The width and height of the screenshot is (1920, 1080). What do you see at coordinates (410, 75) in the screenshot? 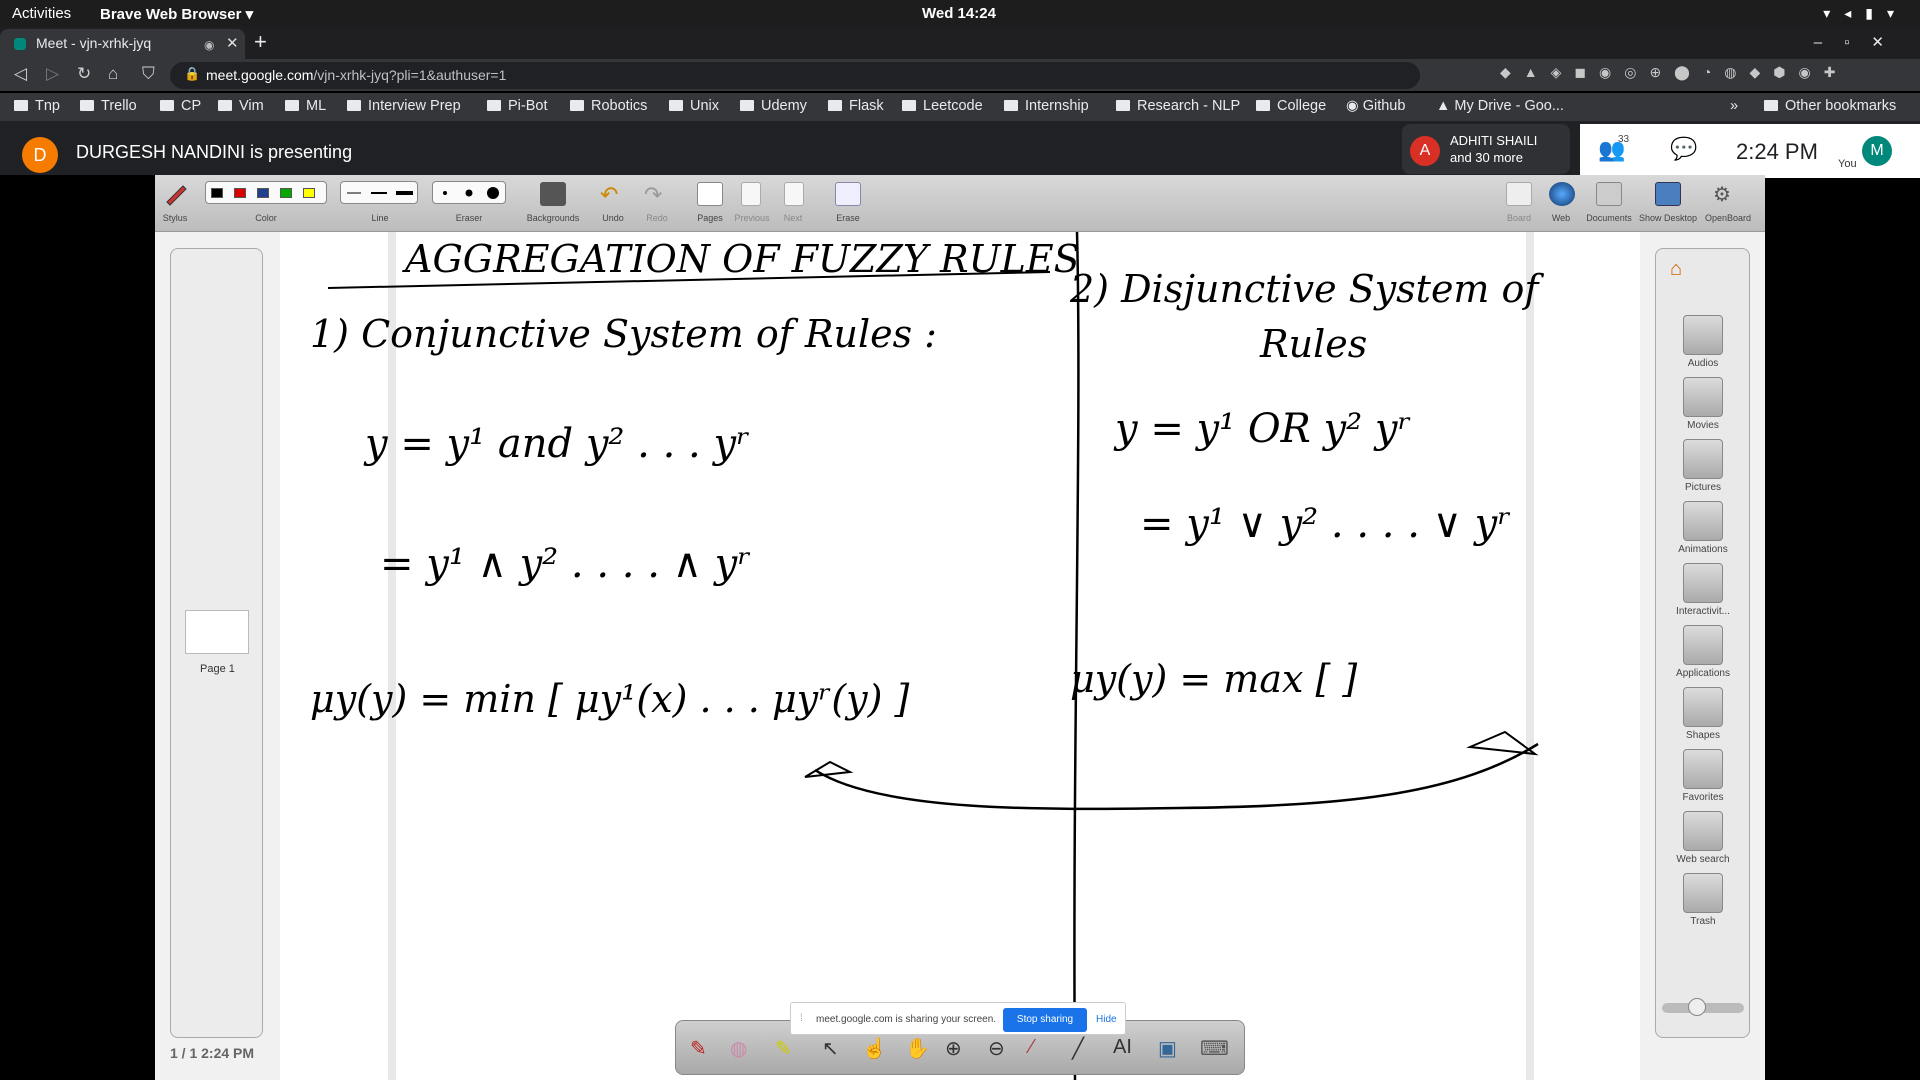
I see `url-path: /vjn-xrhk-jyq?pli=1&authuser=1` at bounding box center [410, 75].